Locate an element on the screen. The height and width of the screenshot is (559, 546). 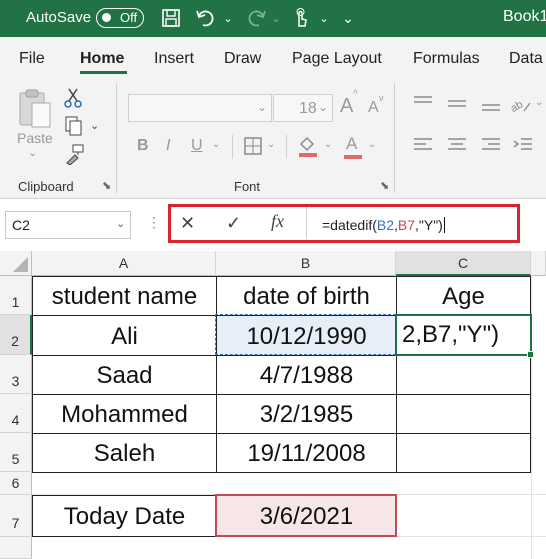
paste-icon is located at coordinates (35, 107).